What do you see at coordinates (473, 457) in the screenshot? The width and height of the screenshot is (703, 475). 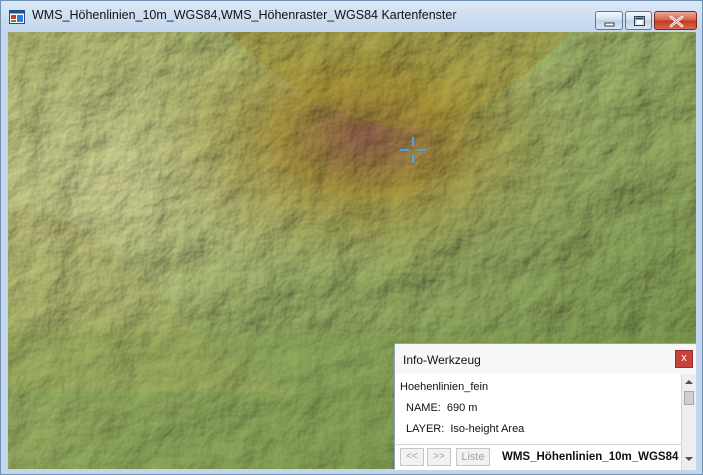 I see `list-button: Liste` at bounding box center [473, 457].